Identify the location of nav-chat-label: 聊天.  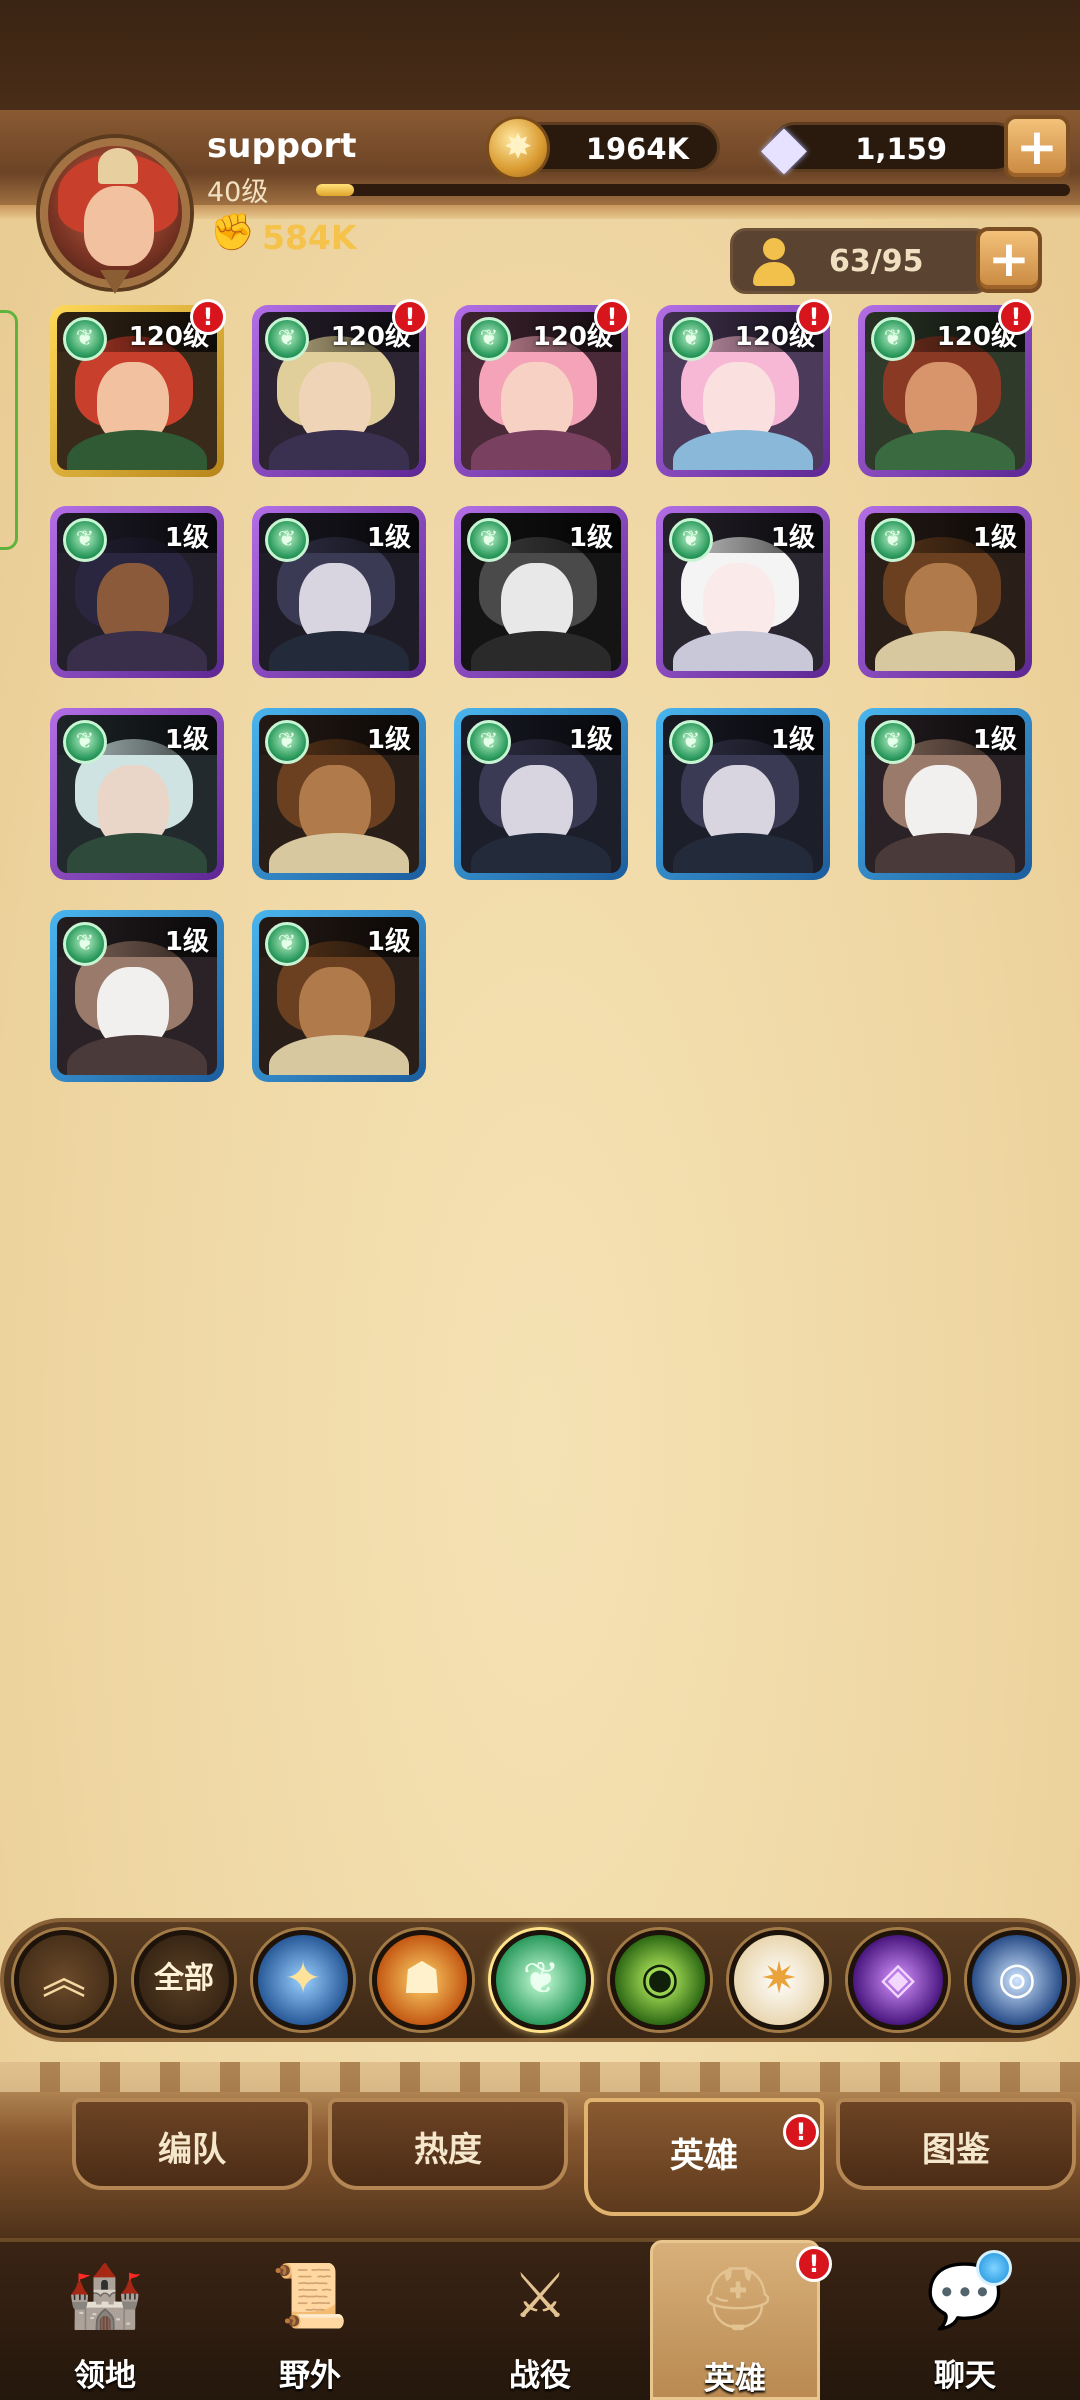
(965, 2376).